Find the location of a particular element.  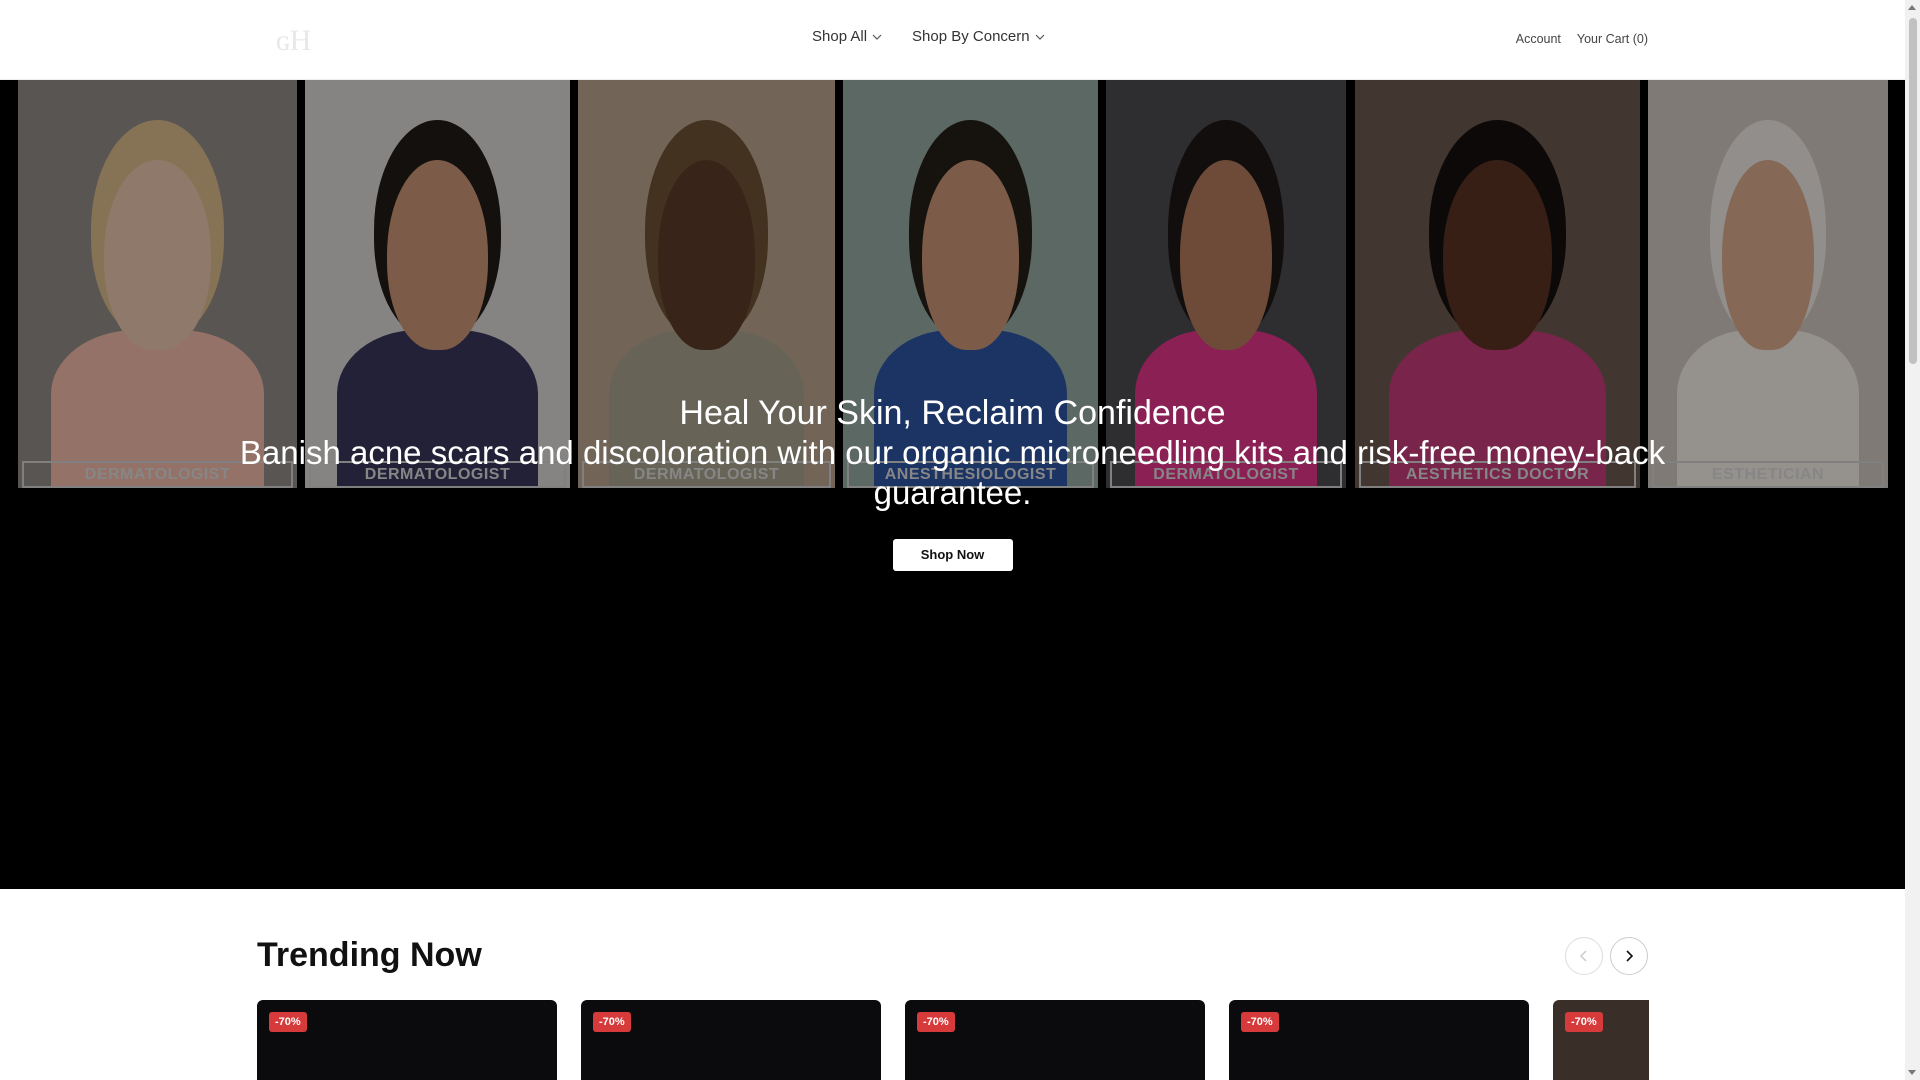

carousel-next-button is located at coordinates (1629, 956).